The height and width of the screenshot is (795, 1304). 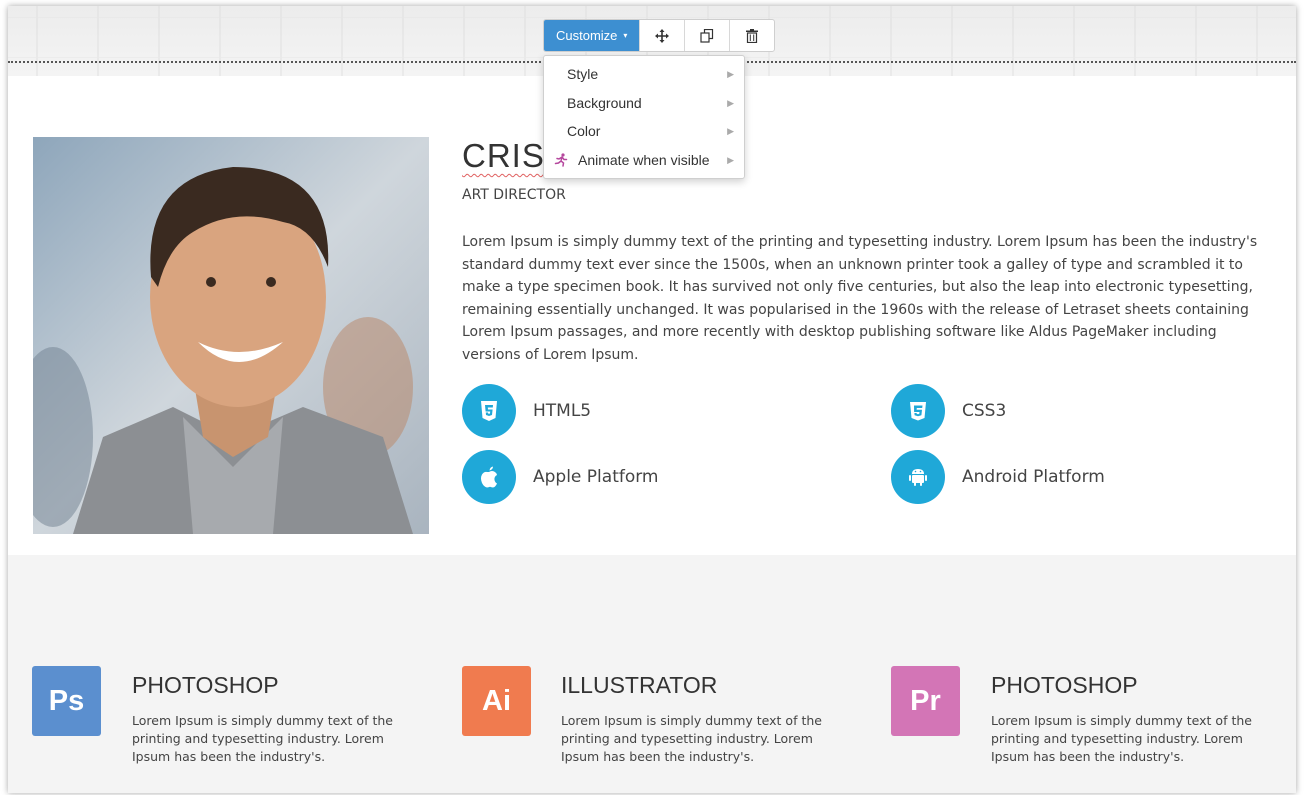 What do you see at coordinates (918, 411) in the screenshot?
I see `css3-icon` at bounding box center [918, 411].